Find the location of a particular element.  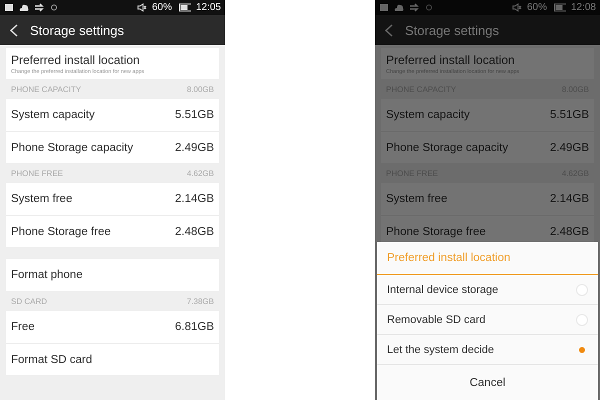

section-total: 8.00GB is located at coordinates (200, 89).